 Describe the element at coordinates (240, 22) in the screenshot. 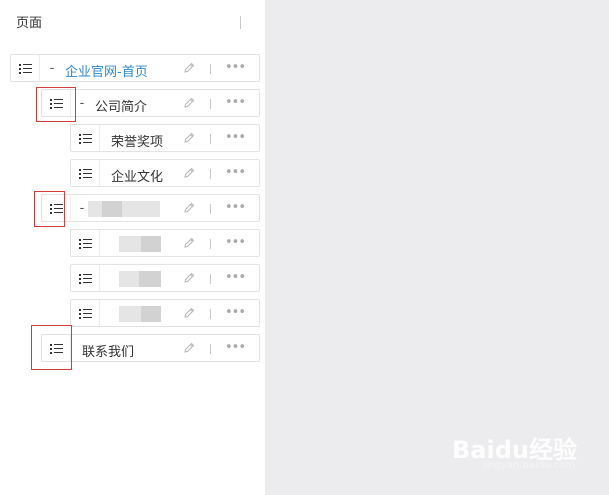

I see `header-divider` at that location.